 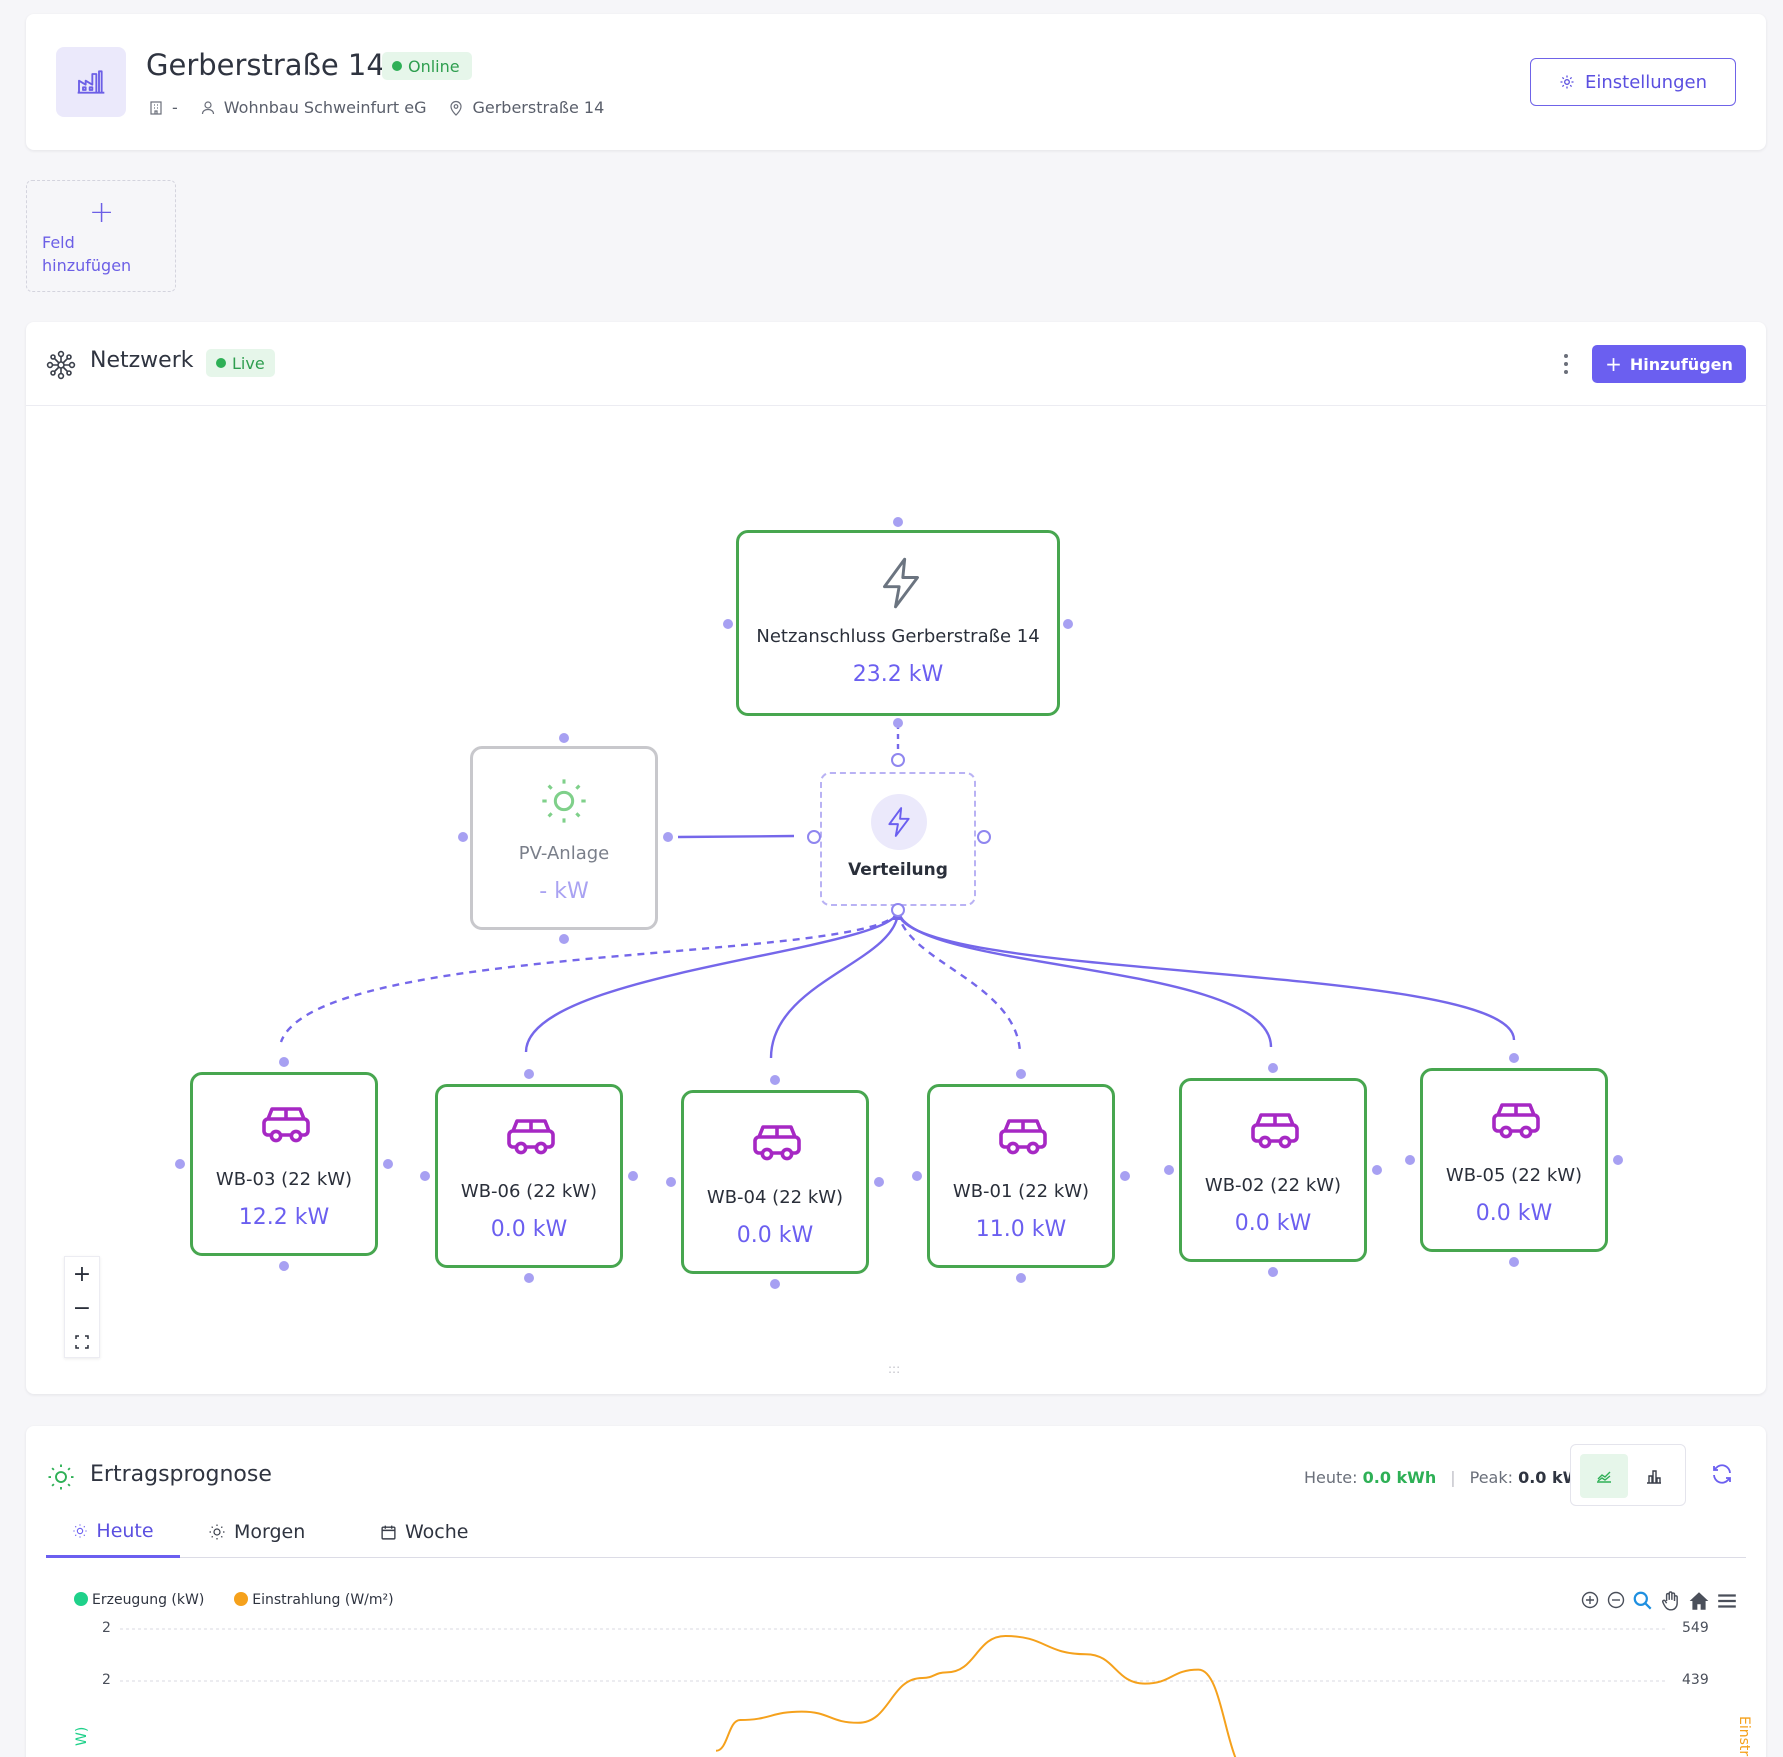 I want to click on site-meta: - Wohnbau Schweinfurt eG Gerberstraße 14, so click(x=387, y=107).